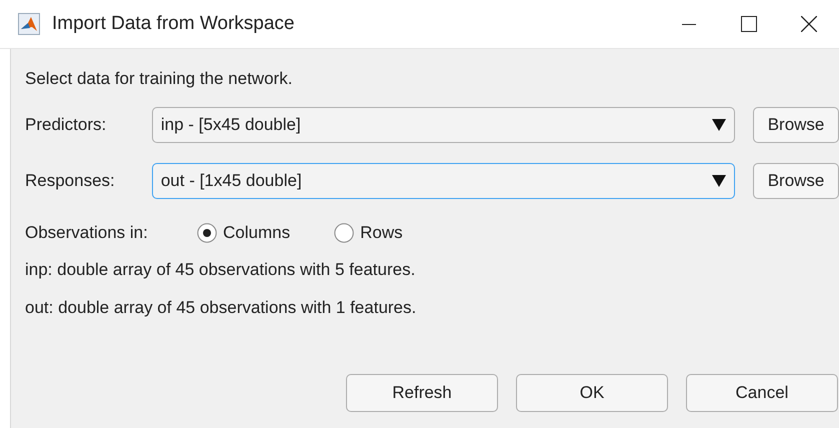 The image size is (839, 428). Describe the element at coordinates (70, 181) in the screenshot. I see `field-label: Responses:` at that location.